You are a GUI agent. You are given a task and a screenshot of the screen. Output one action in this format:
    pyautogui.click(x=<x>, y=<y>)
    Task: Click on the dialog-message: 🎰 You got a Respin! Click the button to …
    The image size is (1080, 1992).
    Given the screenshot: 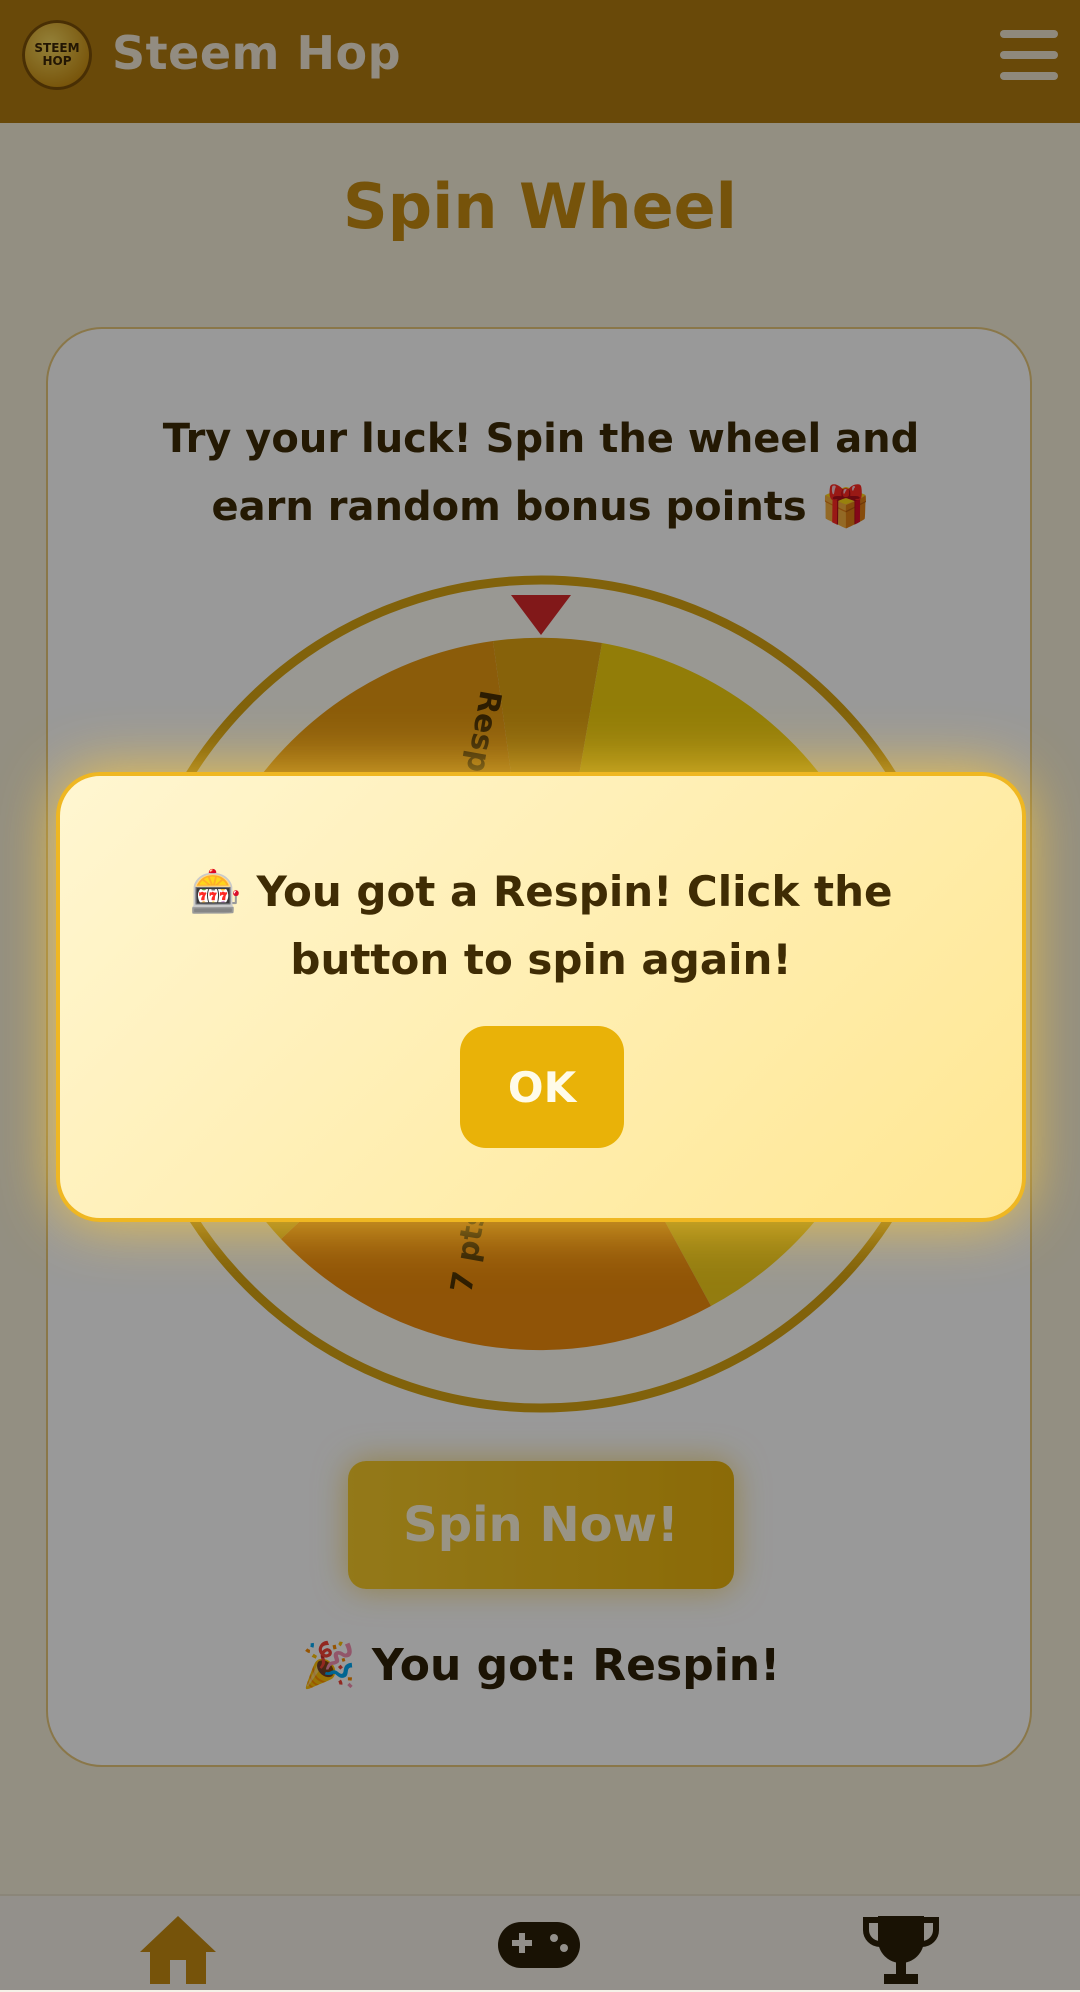 What is the action you would take?
    pyautogui.click(x=541, y=925)
    